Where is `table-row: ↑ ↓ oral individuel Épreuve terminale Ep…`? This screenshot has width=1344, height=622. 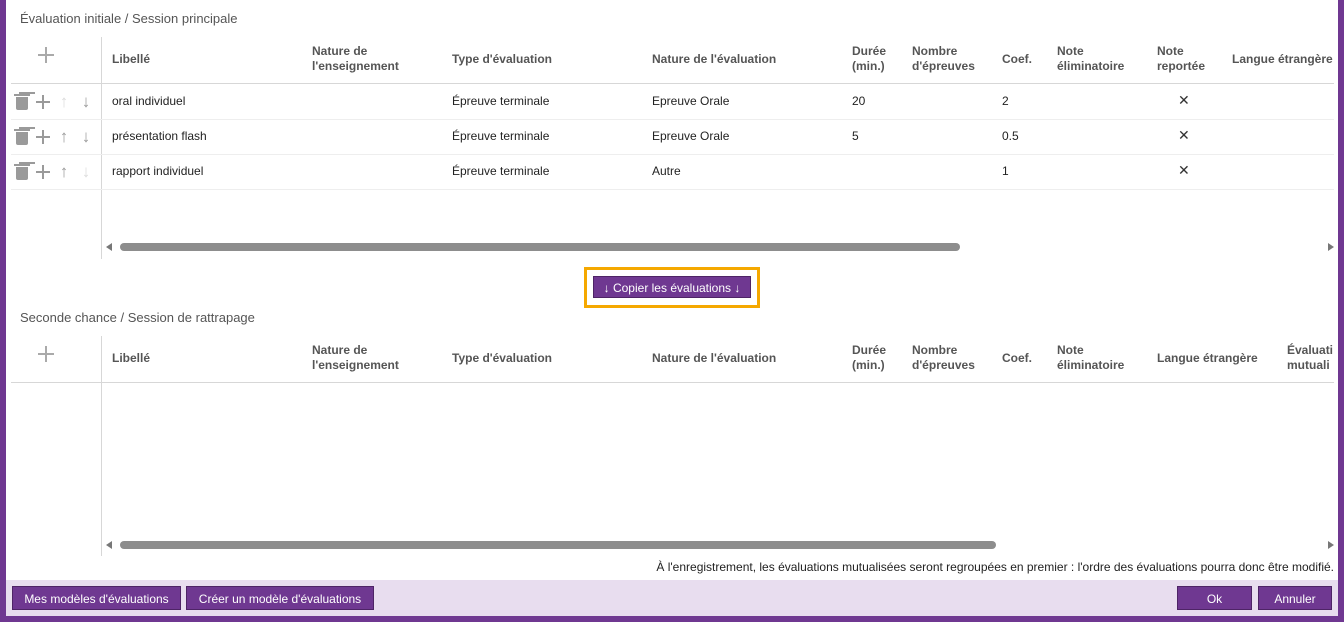
table-row: ↑ ↓ oral individuel Épreuve terminale Ep… is located at coordinates (672, 102).